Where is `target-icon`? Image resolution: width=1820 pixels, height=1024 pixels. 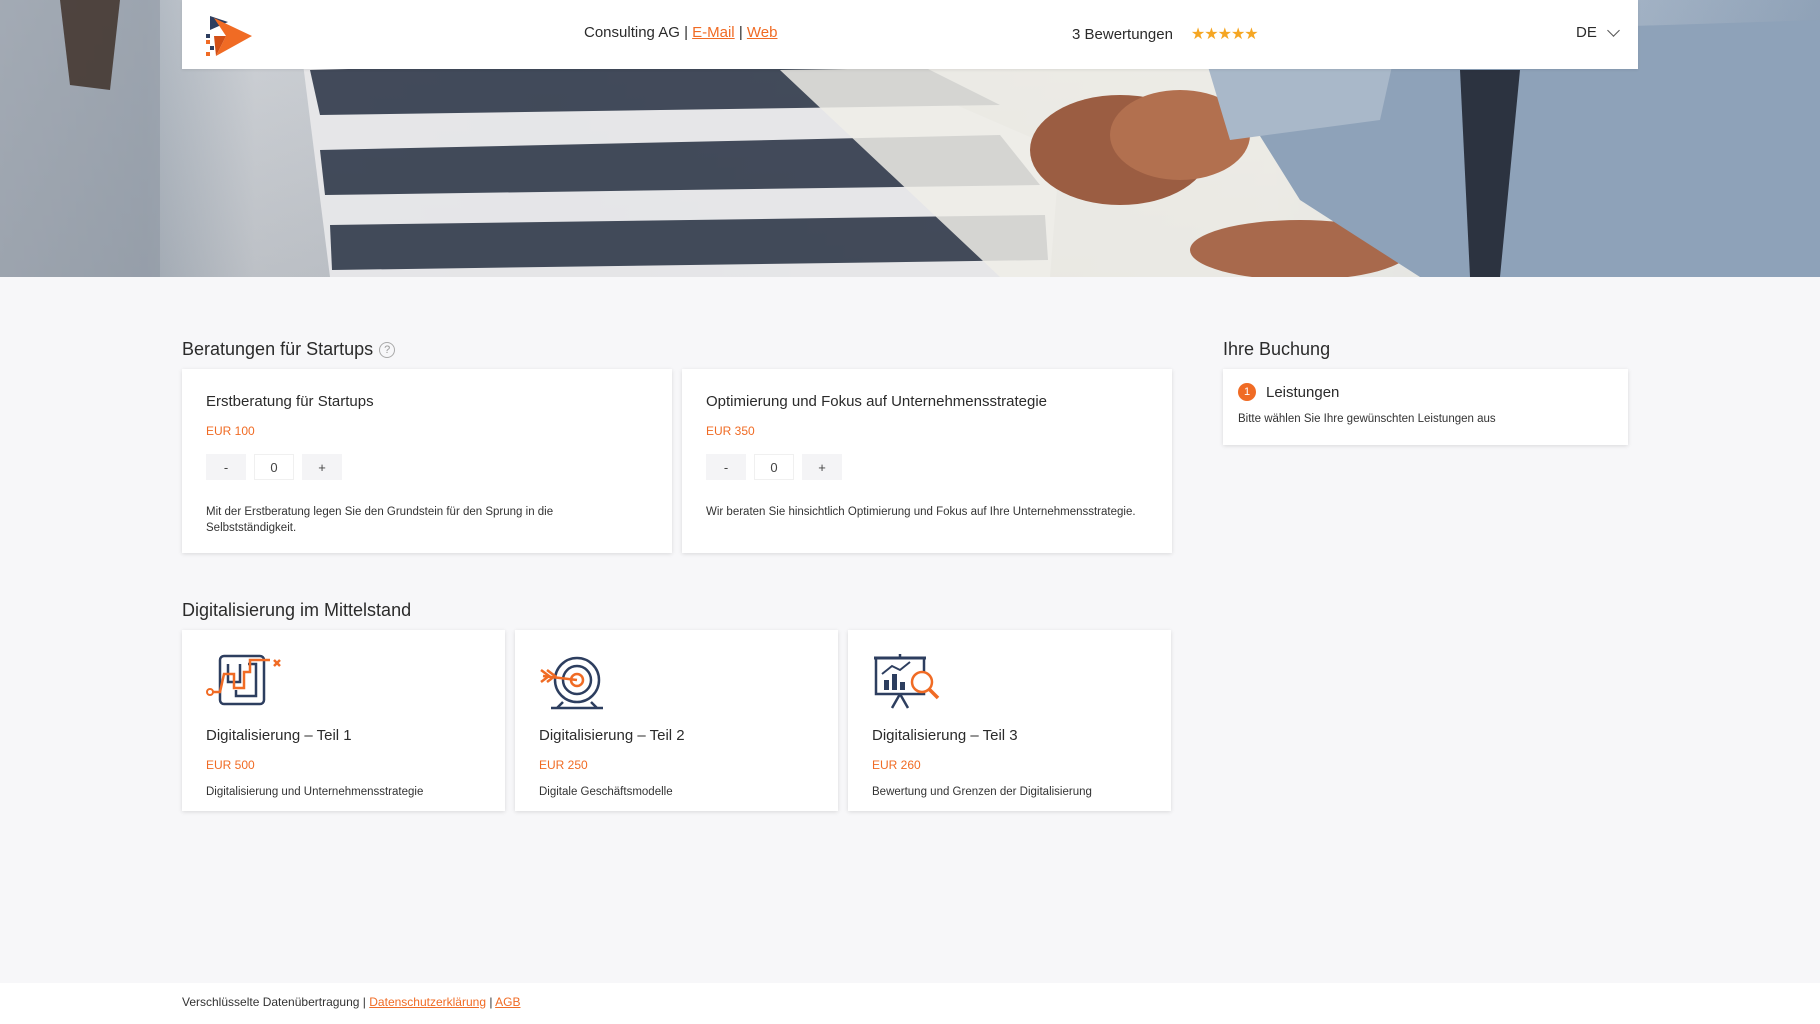 target-icon is located at coordinates (571, 683).